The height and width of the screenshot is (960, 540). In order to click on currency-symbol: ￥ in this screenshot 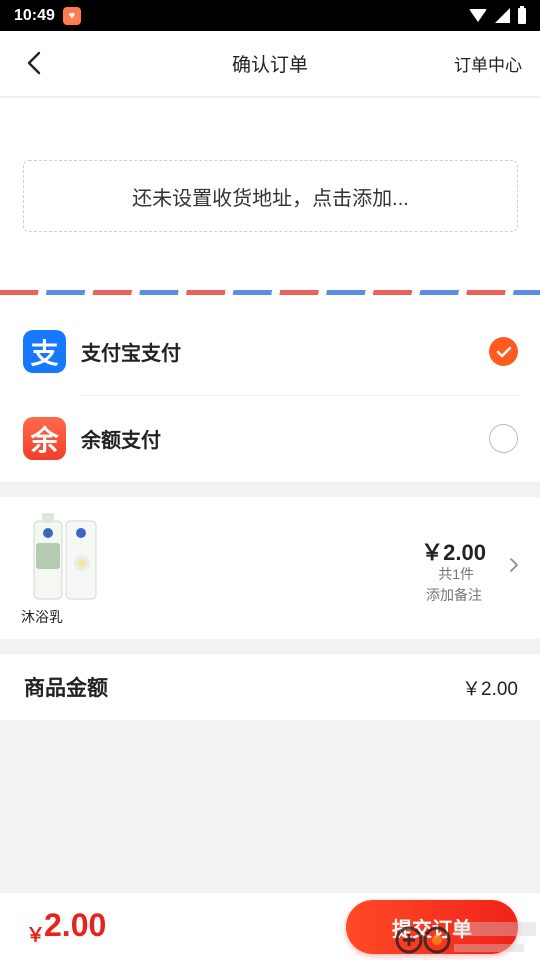, I will do `click(36, 935)`.